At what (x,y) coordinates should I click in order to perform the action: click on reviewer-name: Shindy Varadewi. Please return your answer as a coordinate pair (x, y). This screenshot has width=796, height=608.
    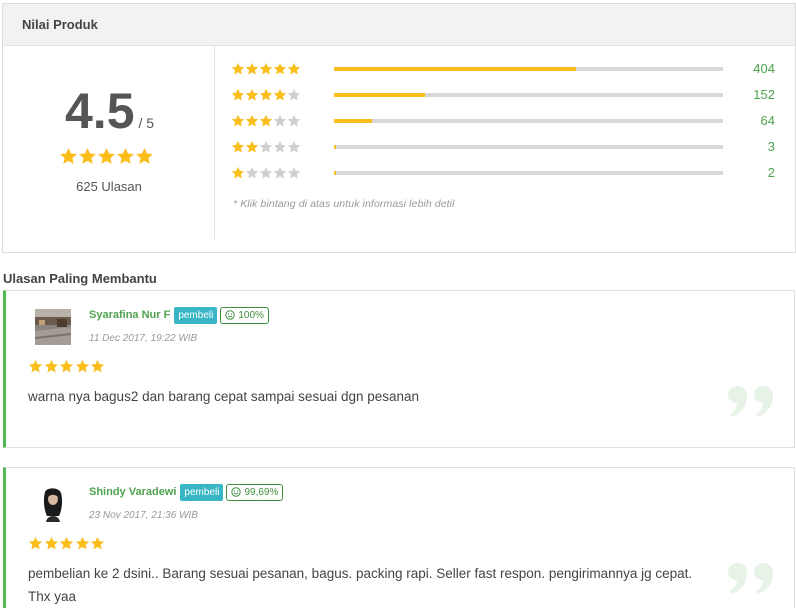
    Looking at the image, I should click on (132, 492).